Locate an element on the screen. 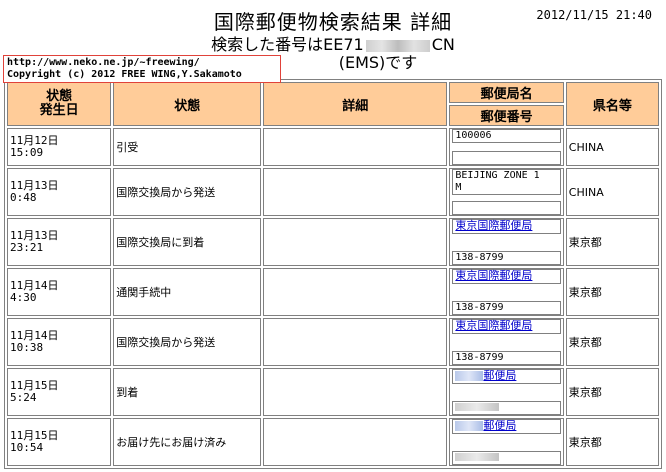  table-row: 11月15日 5:24 到着 郵便局 東京都 is located at coordinates (333, 392).